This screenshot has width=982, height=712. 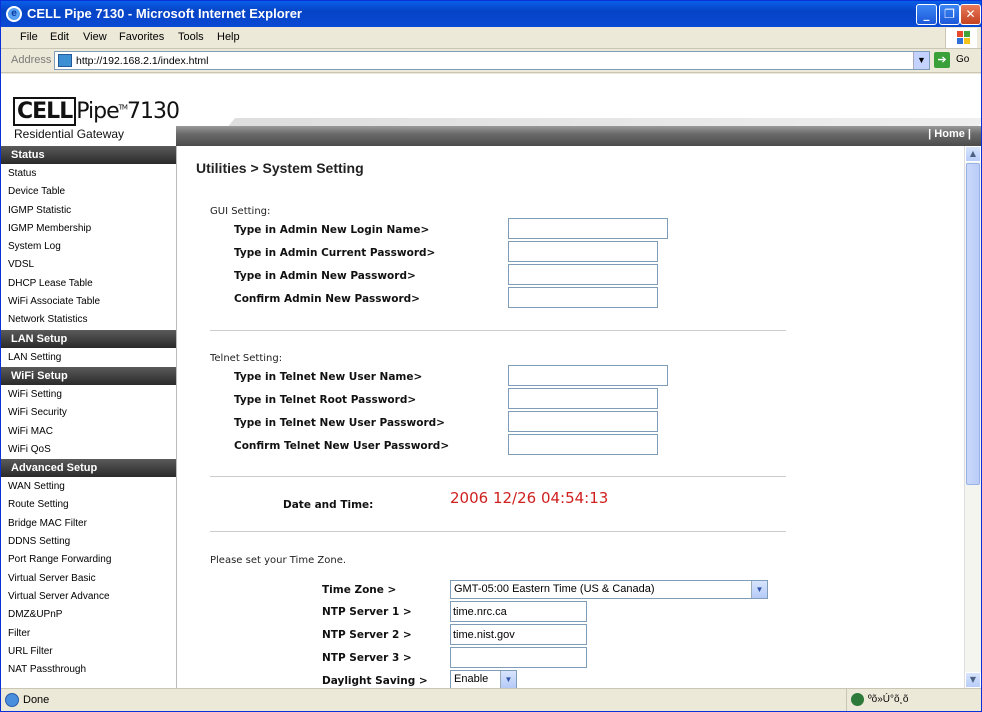 I want to click on sidebar-item-lan-setting: LAN Setting, so click(x=88, y=358).